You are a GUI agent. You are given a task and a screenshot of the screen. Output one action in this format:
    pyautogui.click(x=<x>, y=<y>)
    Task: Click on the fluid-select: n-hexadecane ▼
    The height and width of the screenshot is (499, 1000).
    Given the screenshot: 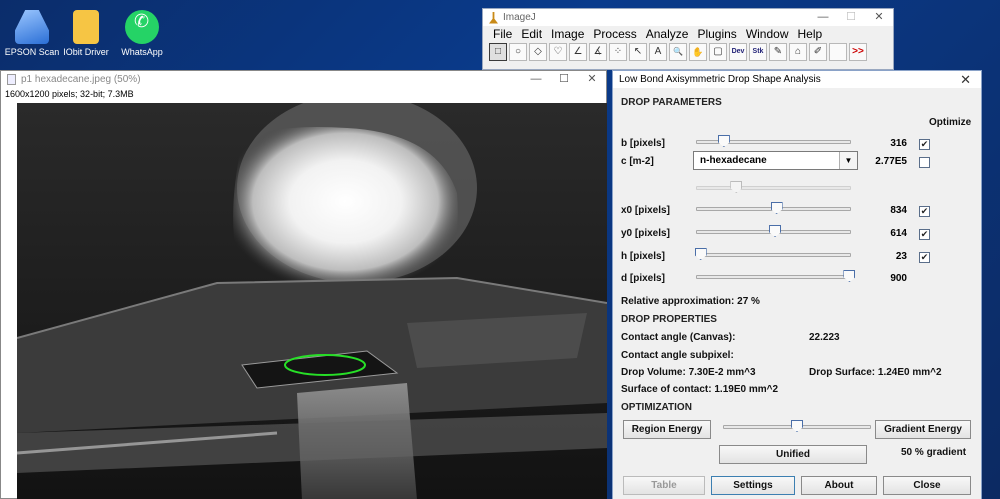 What is the action you would take?
    pyautogui.click(x=775, y=160)
    